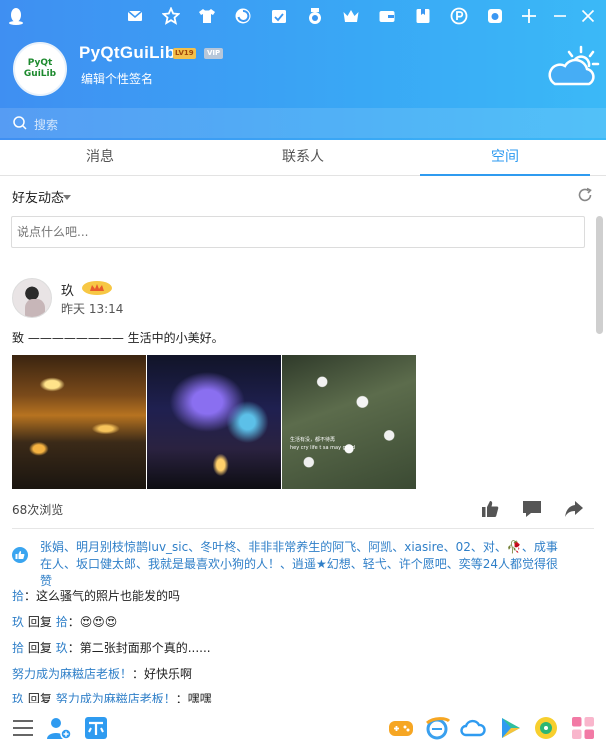 This screenshot has height=753, width=606. Describe the element at coordinates (207, 16) in the screenshot. I see `shirt-icon` at that location.